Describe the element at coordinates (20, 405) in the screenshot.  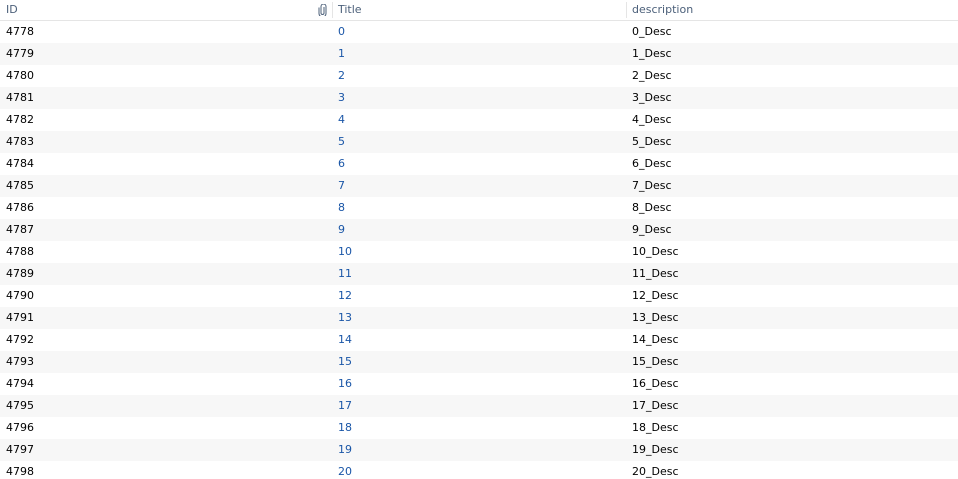
I see `row-id: 4795` at that location.